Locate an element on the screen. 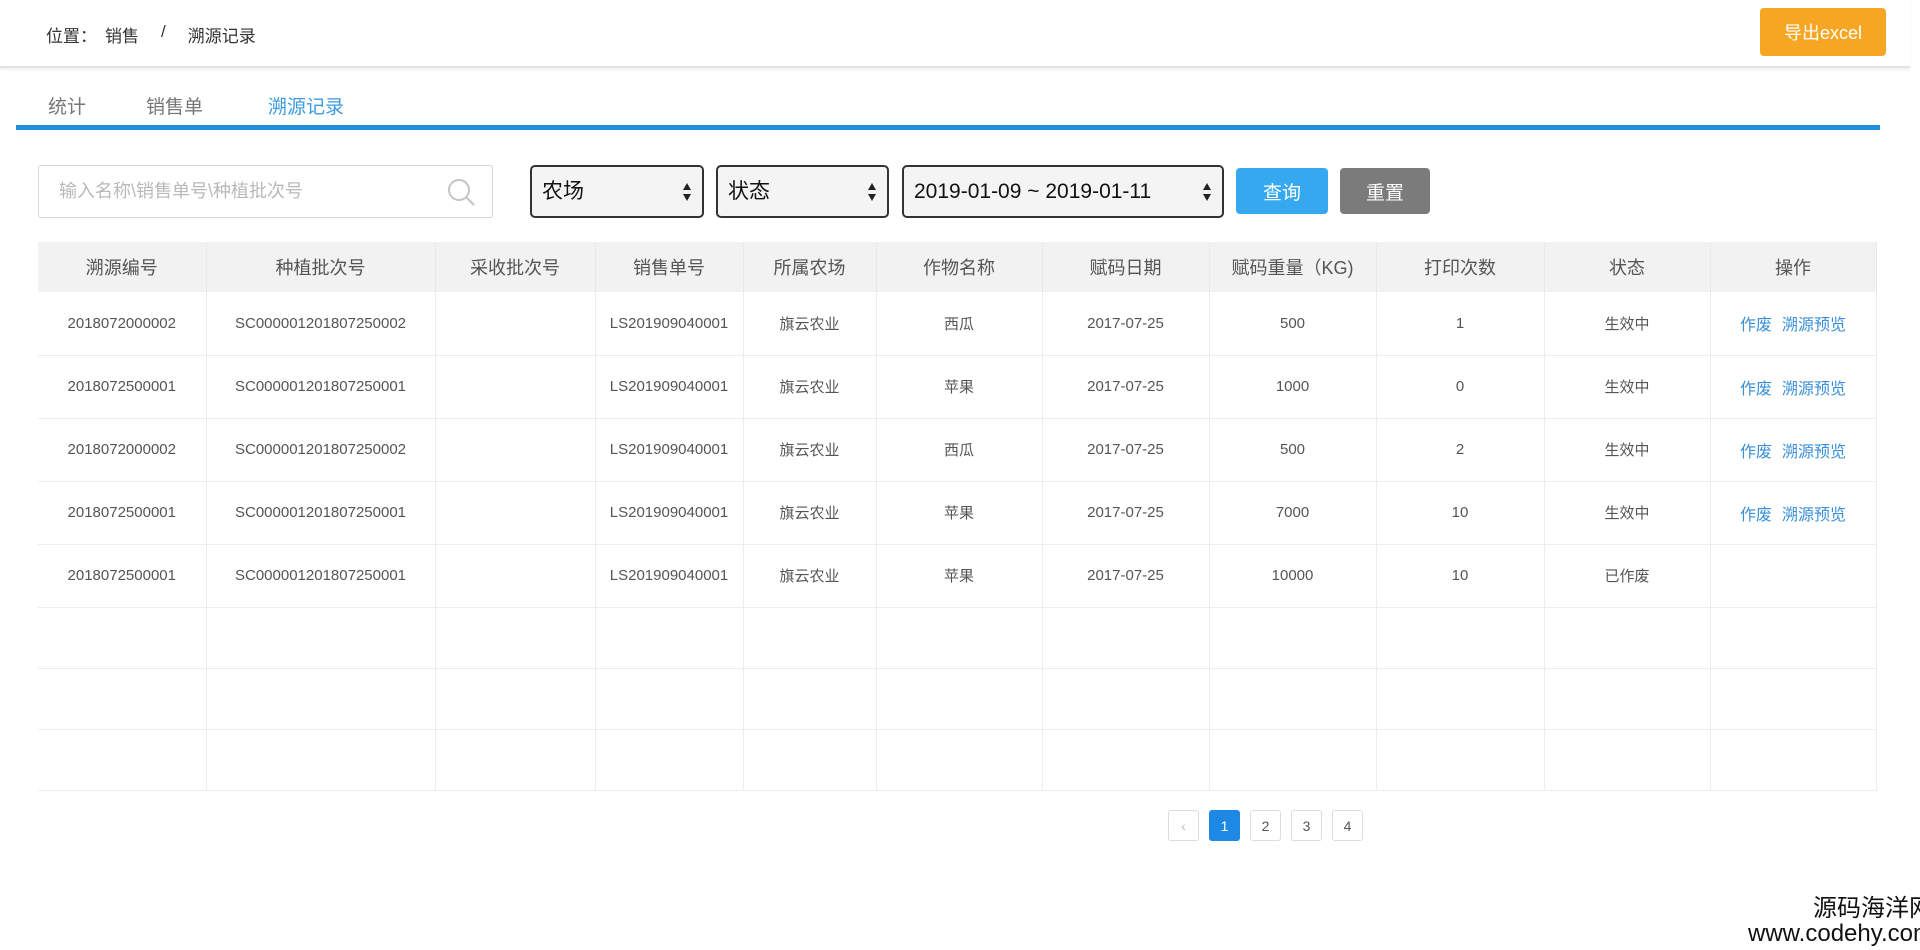 The image size is (1920, 950). farm-select: 农场 is located at coordinates (617, 191).